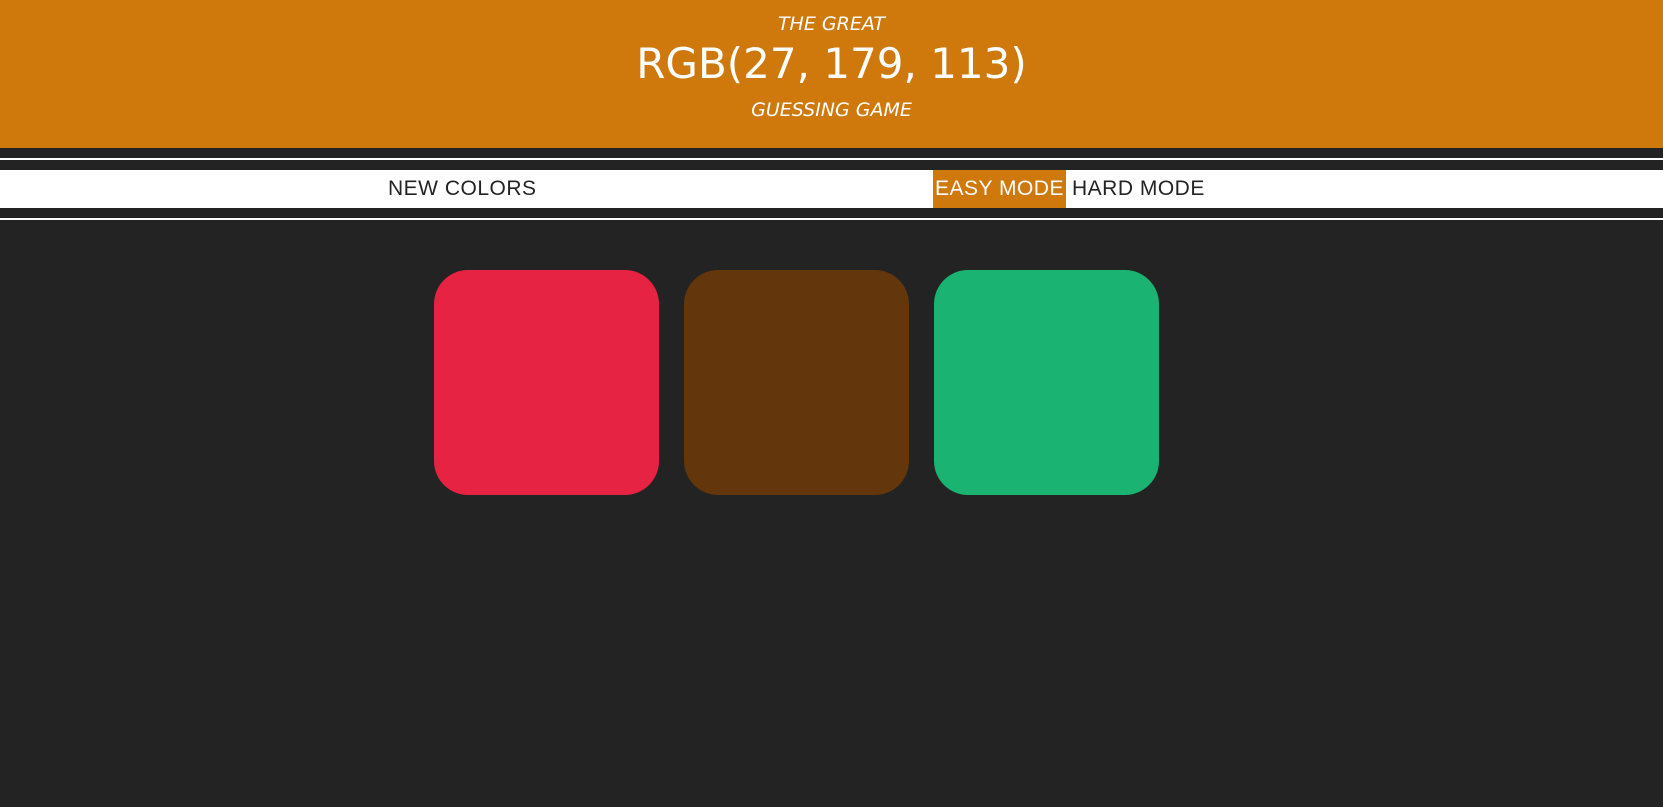  Describe the element at coordinates (831, 110) in the screenshot. I see `title-guessing-game: GUESSING GAME` at that location.